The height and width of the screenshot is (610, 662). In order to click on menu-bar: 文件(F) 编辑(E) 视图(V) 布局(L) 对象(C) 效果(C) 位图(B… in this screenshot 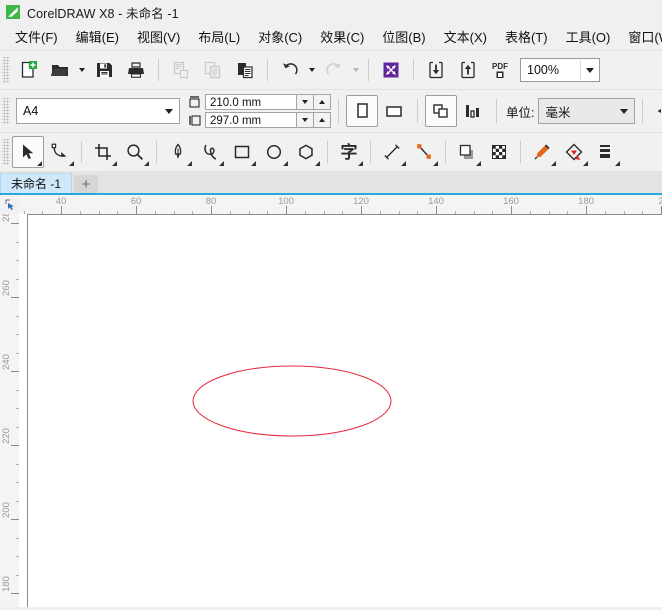, I will do `click(331, 37)`.